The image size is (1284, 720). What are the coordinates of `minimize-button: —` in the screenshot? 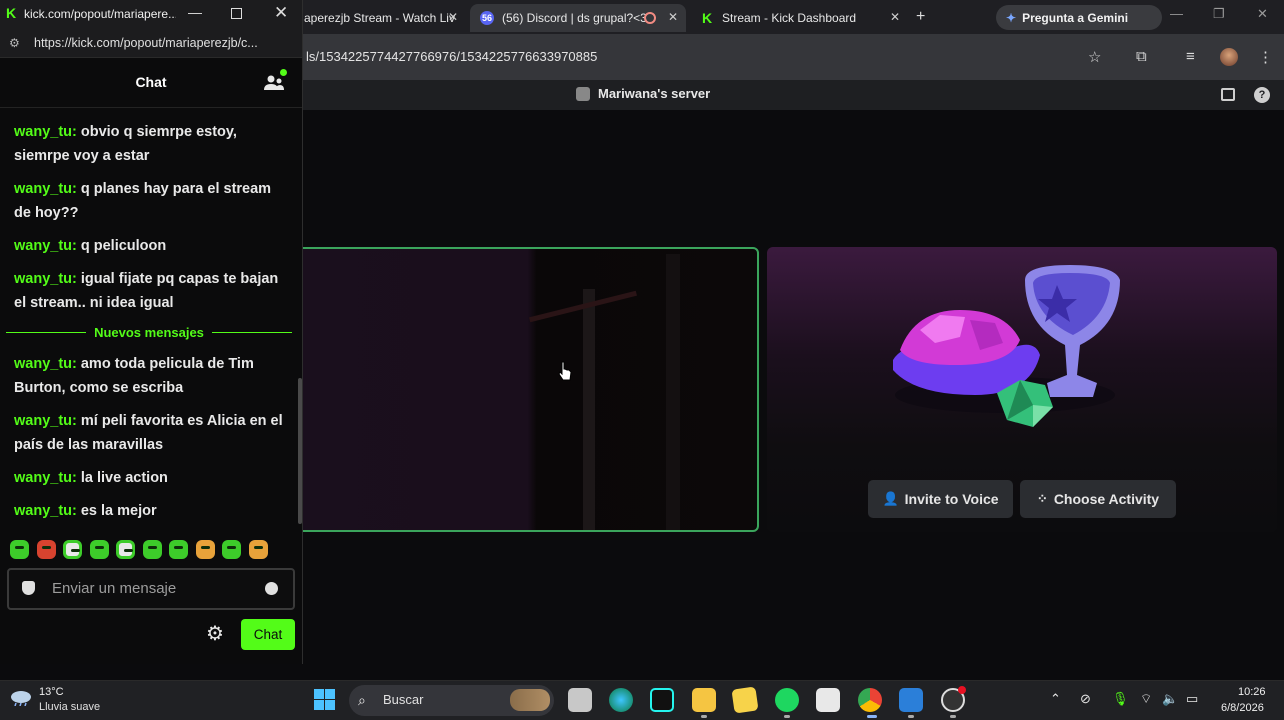 It's located at (1176, 13).